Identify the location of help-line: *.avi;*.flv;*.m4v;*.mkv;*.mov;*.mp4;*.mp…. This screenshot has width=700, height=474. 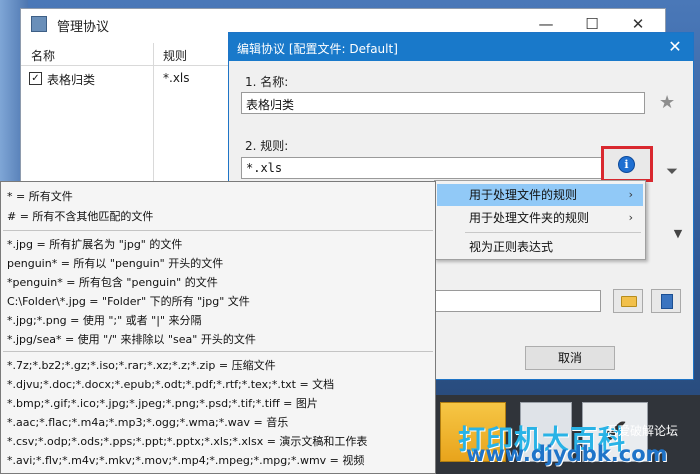
(186, 460).